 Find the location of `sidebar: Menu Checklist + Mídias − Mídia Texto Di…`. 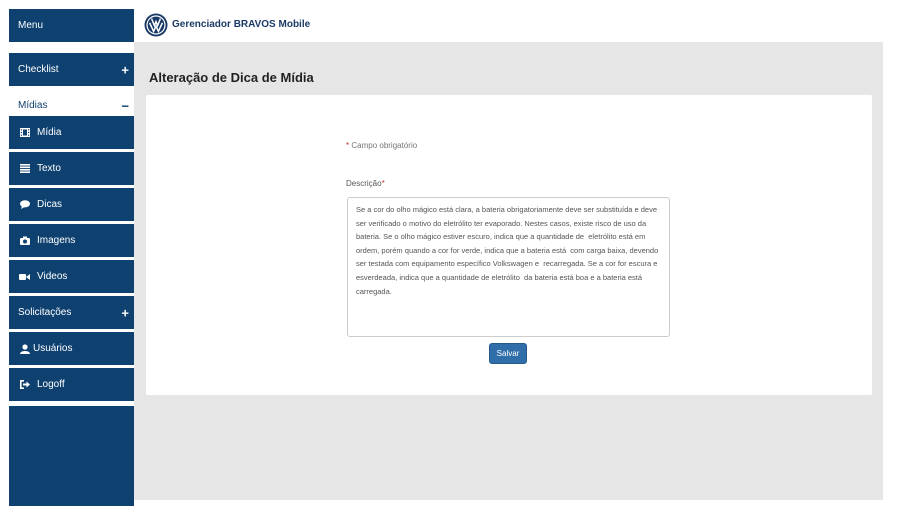

sidebar: Menu Checklist + Mídias − Mídia Texto Di… is located at coordinates (71, 257).